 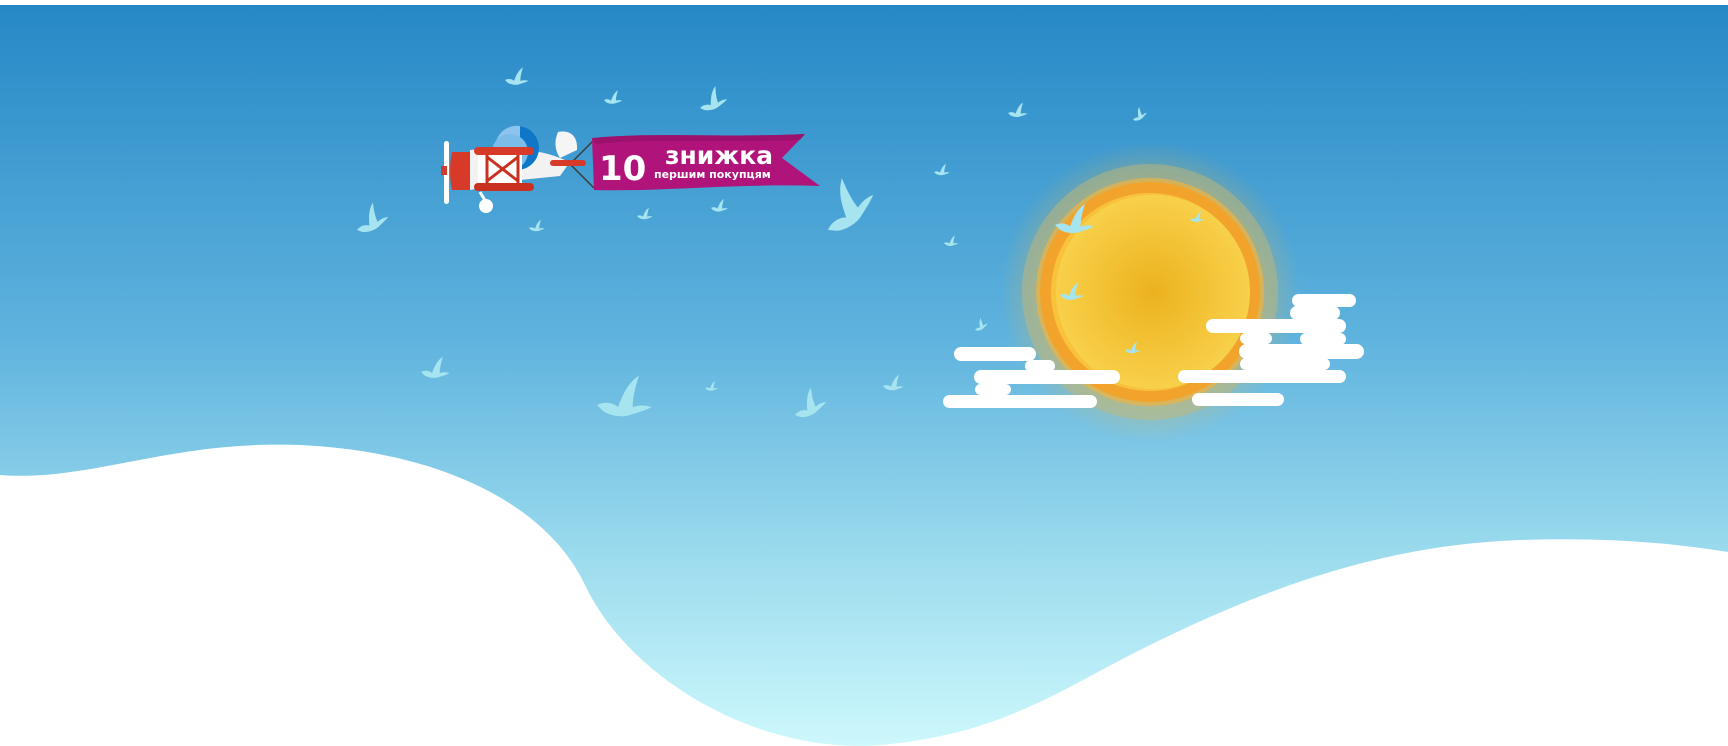 I want to click on banner-title: знижка, so click(x=719, y=155).